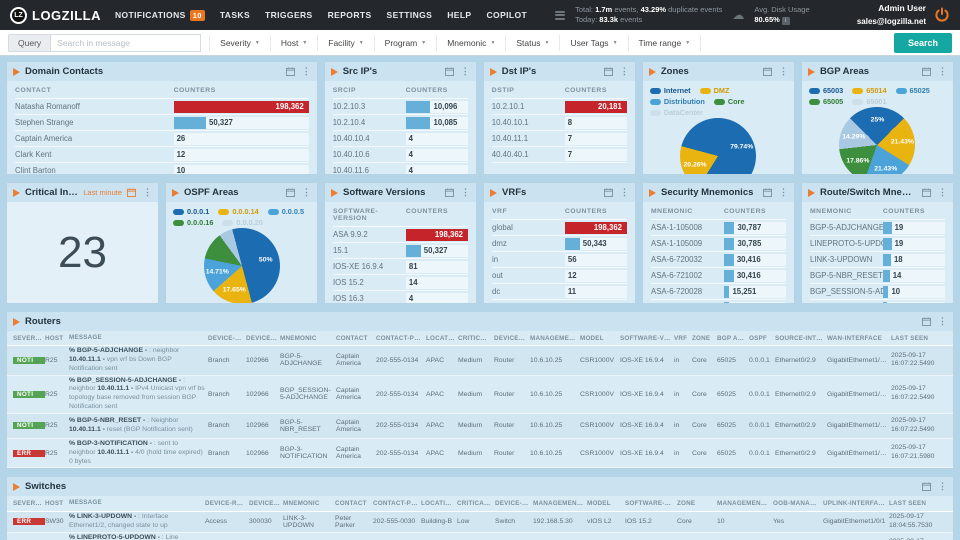  What do you see at coordinates (406, 42) in the screenshot?
I see `filter-dropdown: Program ▼` at bounding box center [406, 42].